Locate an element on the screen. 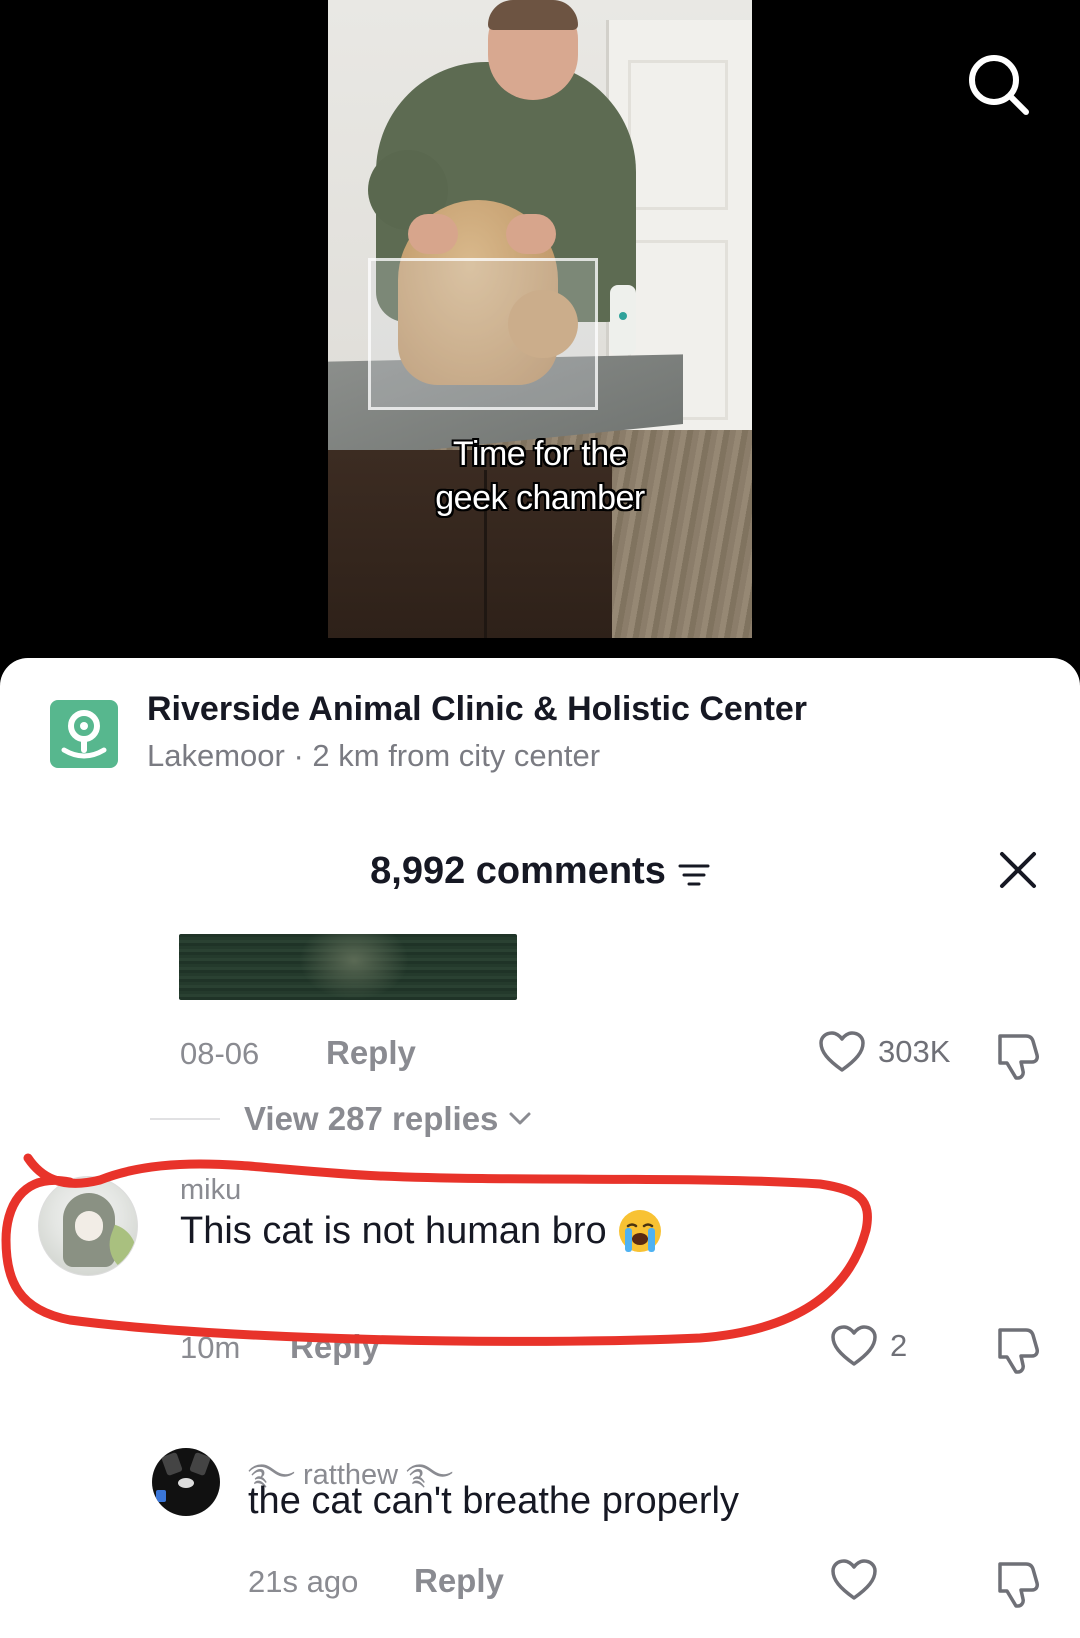 This screenshot has width=1080, height=1638. like-button: 303K is located at coordinates (884, 1052).